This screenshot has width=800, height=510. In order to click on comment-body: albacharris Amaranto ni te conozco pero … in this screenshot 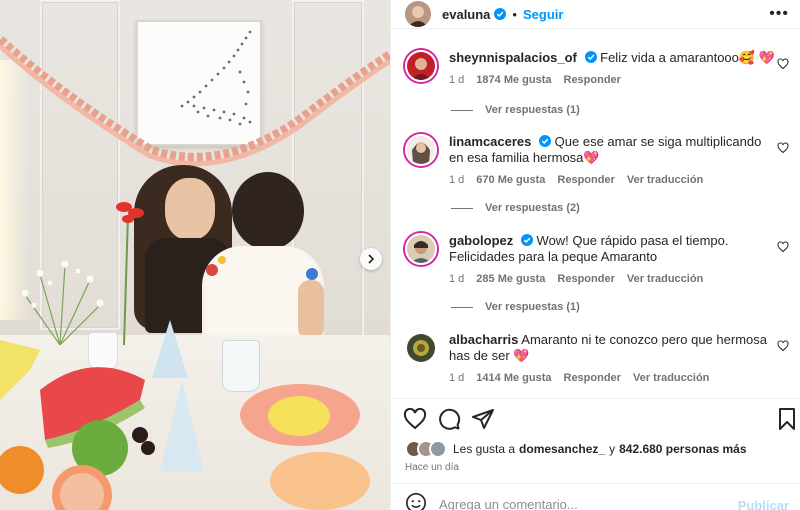, I will do `click(612, 348)`.